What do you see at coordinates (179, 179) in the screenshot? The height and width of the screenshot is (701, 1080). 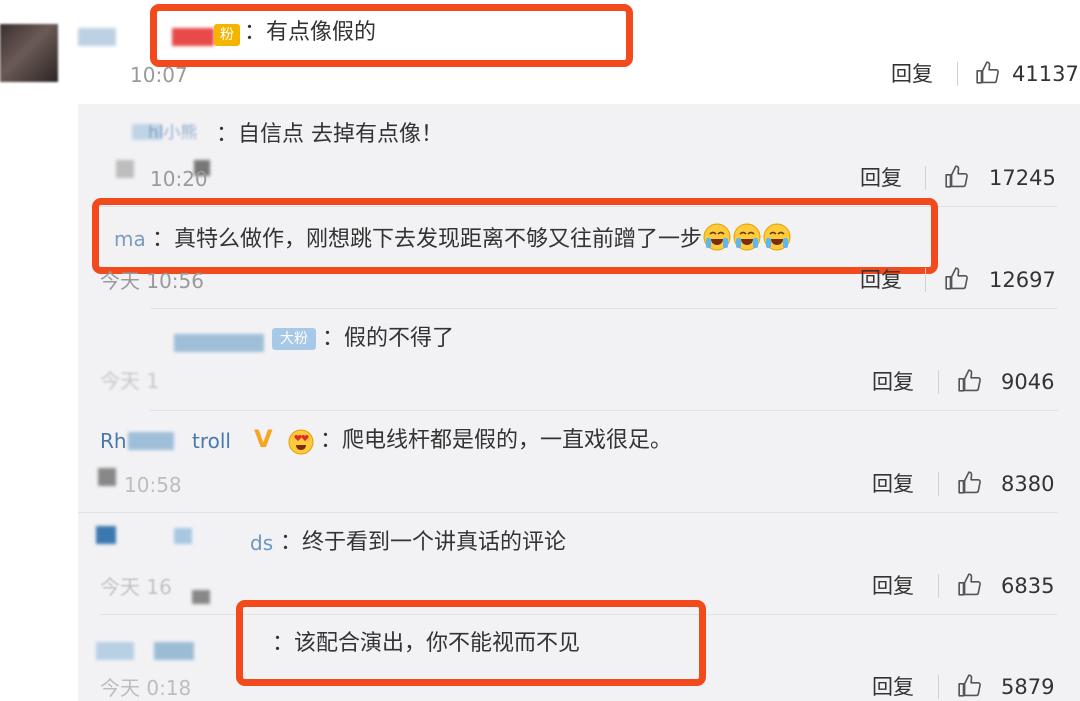 I see `reply-time: 10:20` at bounding box center [179, 179].